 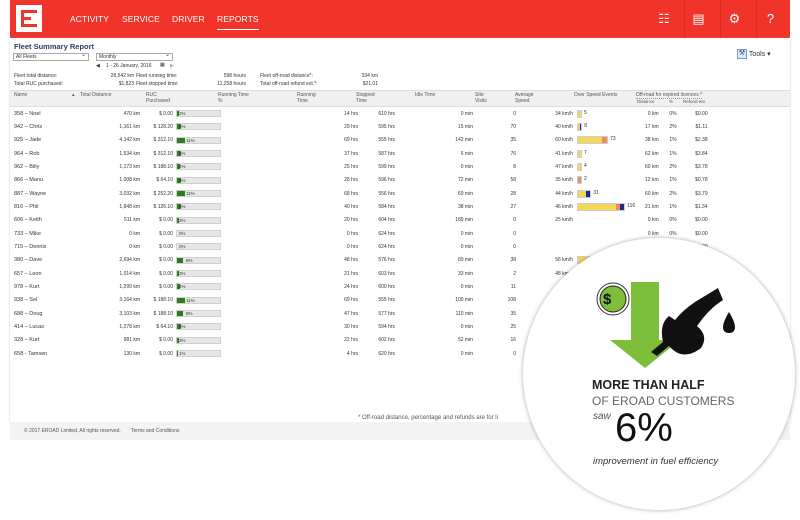 I want to click on idle-time: 38 min, so click(x=465, y=206).